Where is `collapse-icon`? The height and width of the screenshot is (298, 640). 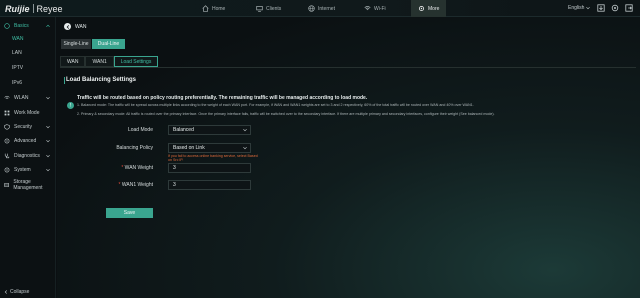 collapse-icon is located at coordinates (6, 292).